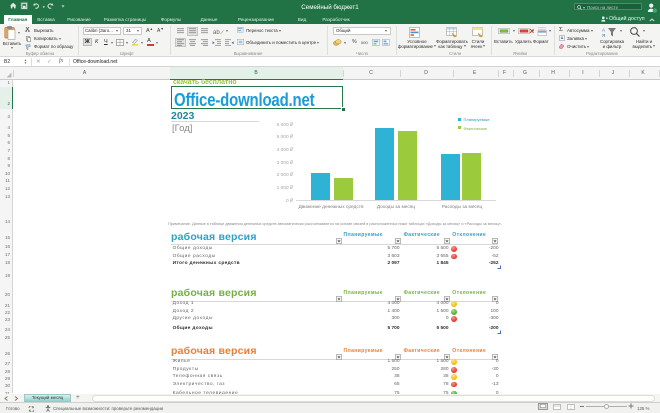  What do you see at coordinates (603, 35) in the screenshot?
I see `svg-text: Я` at bounding box center [603, 35].